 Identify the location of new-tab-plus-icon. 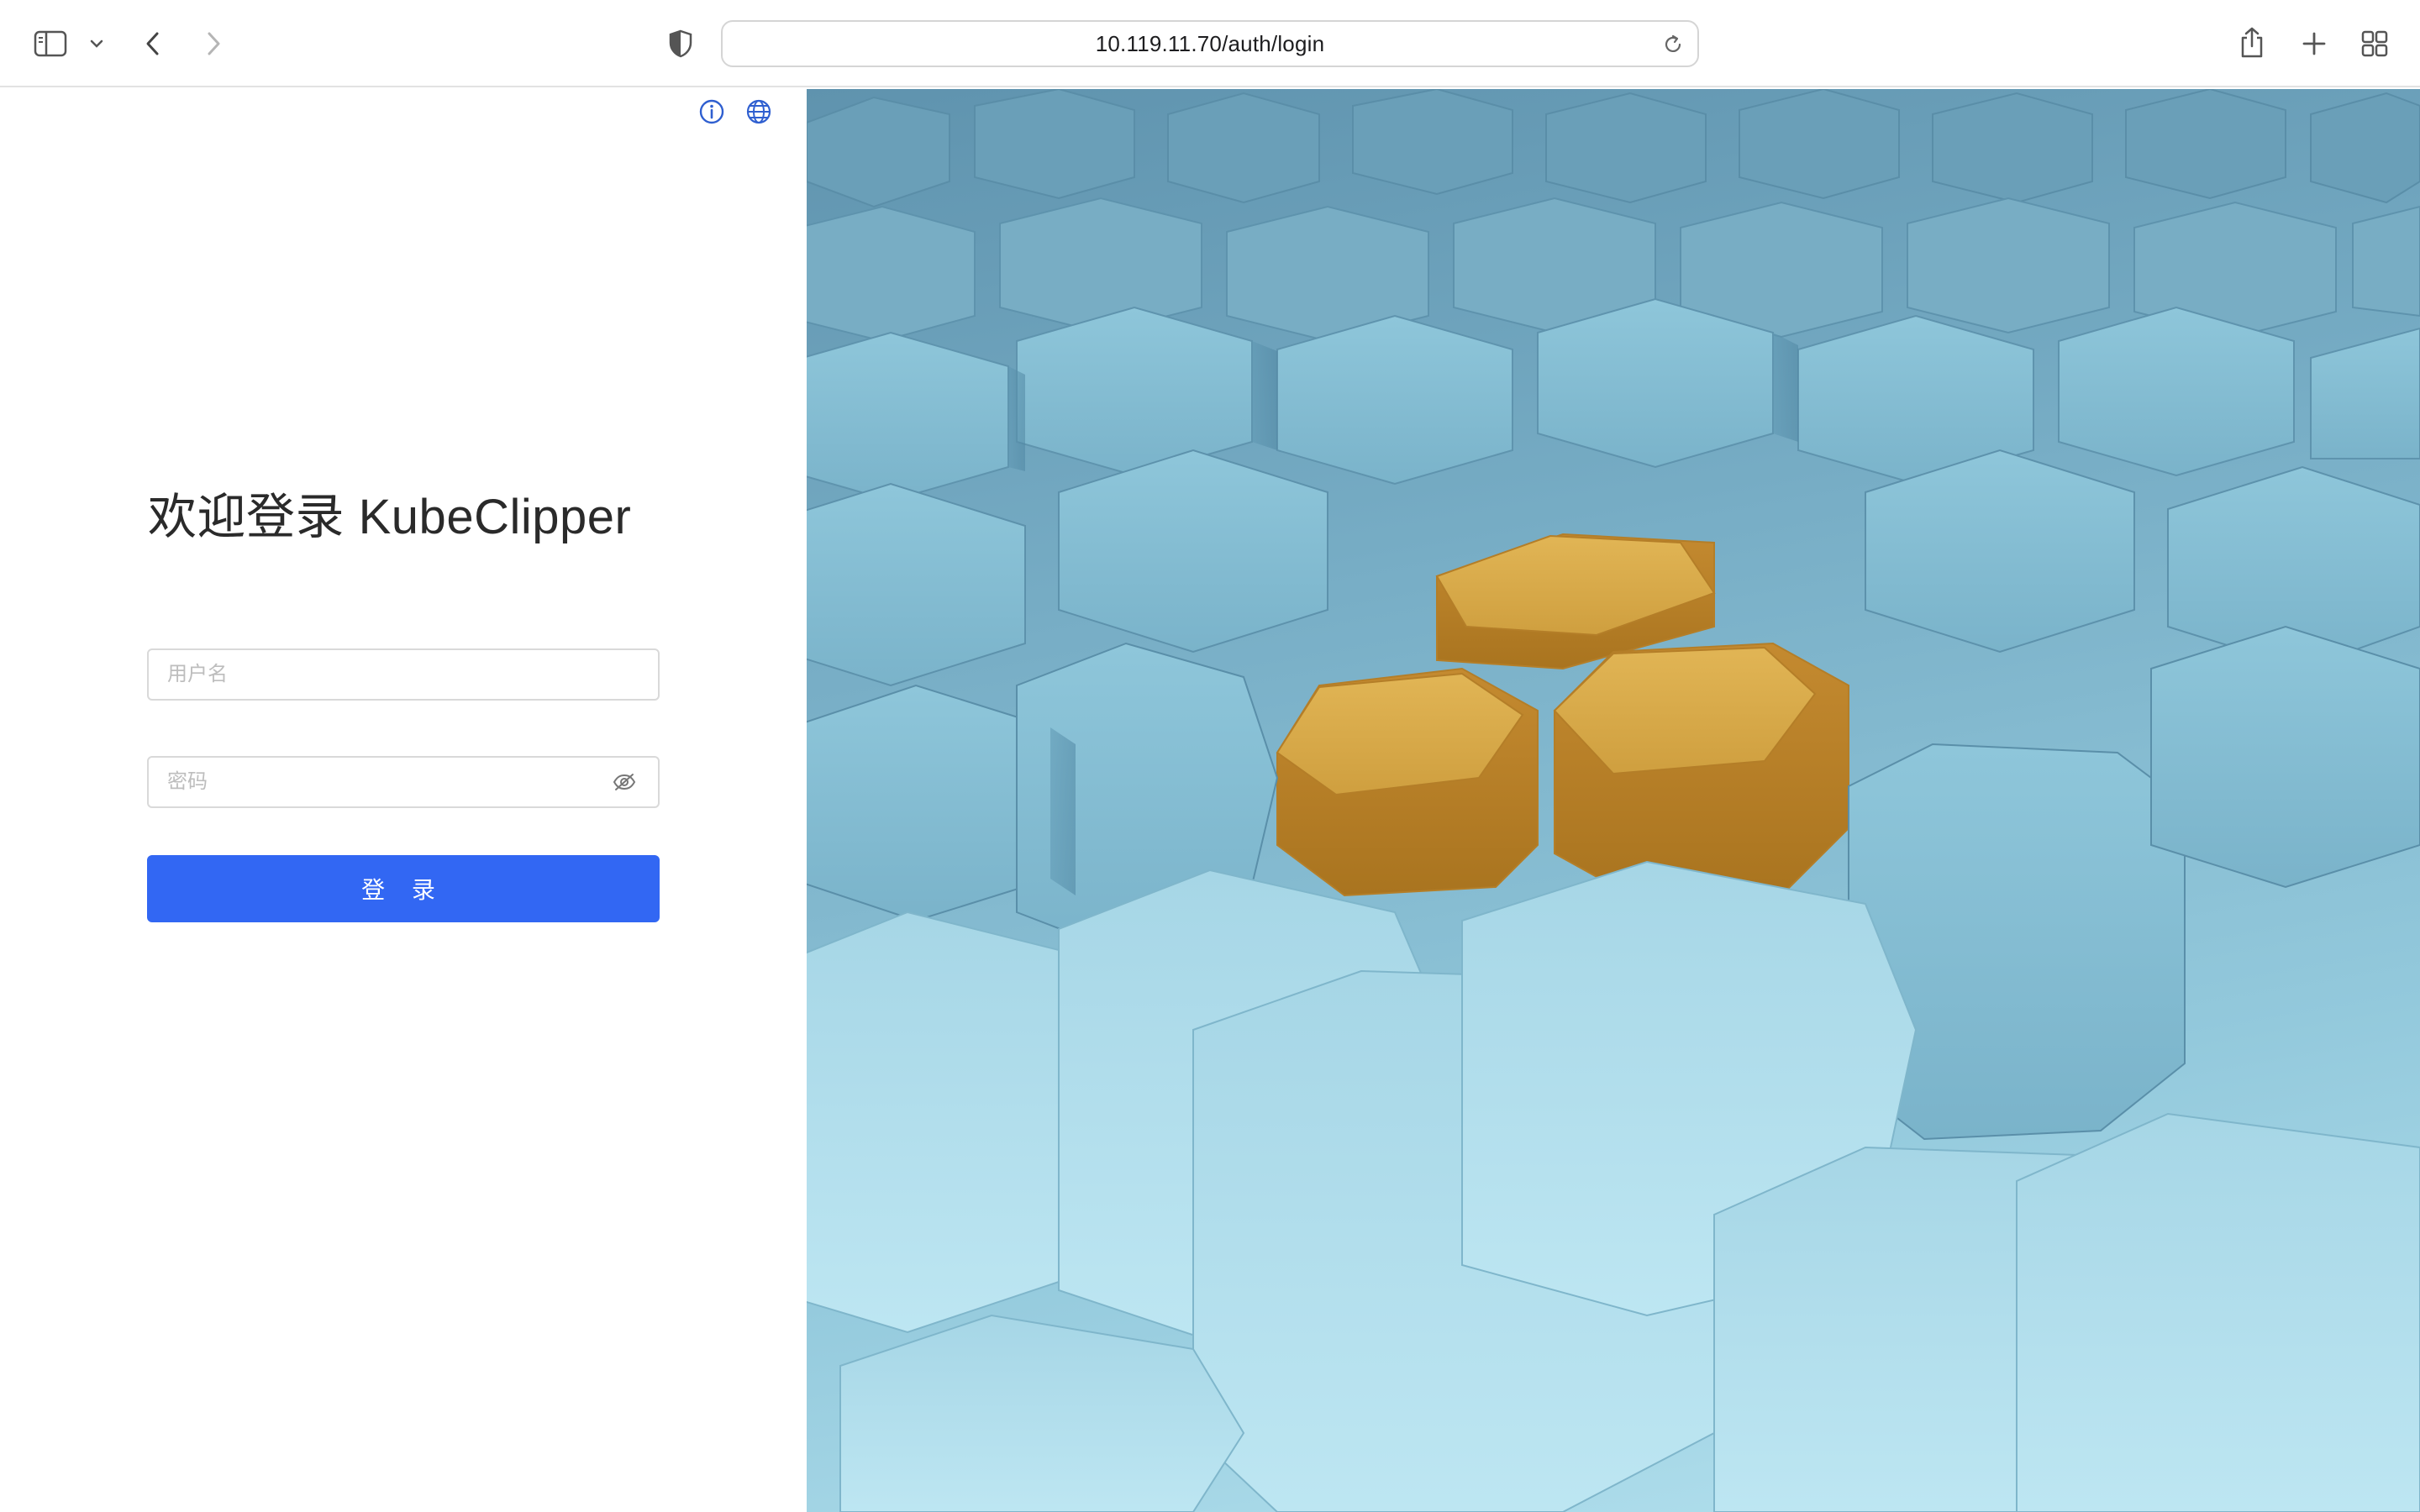
(2314, 43).